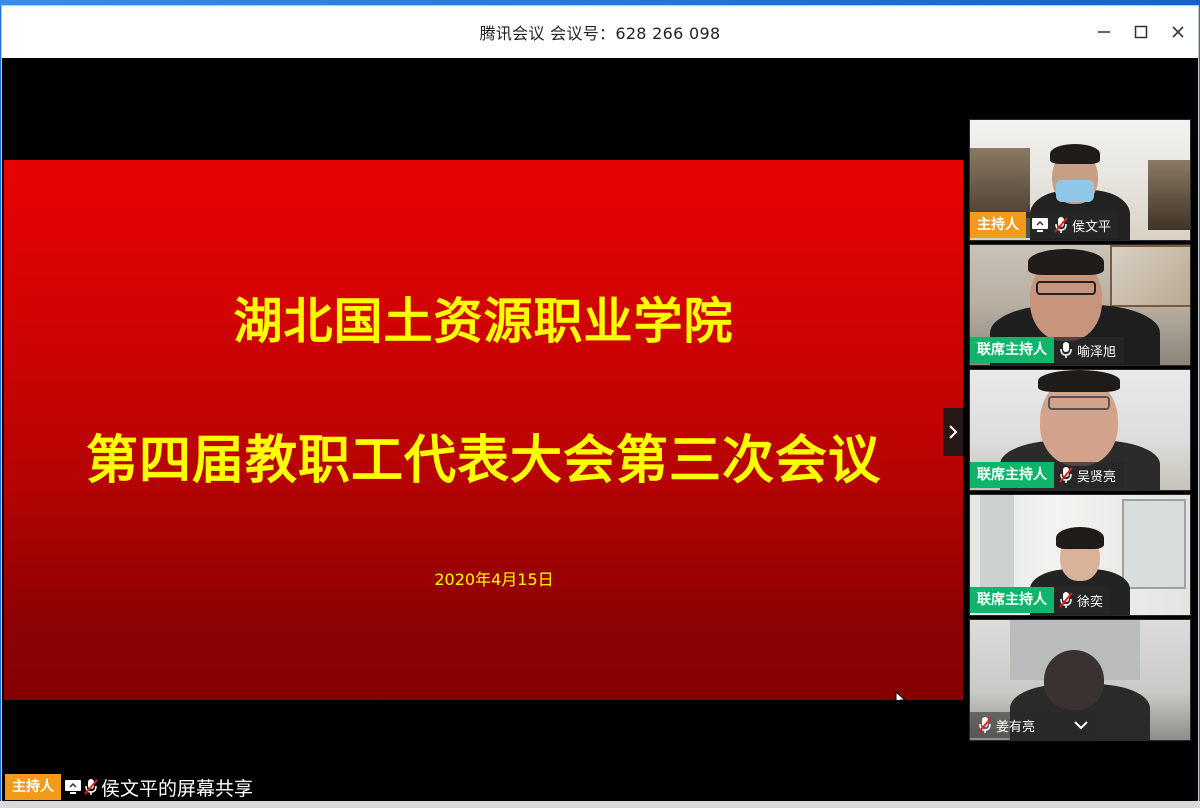 The height and width of the screenshot is (808, 1200). I want to click on window-frame, so click(997, 545).